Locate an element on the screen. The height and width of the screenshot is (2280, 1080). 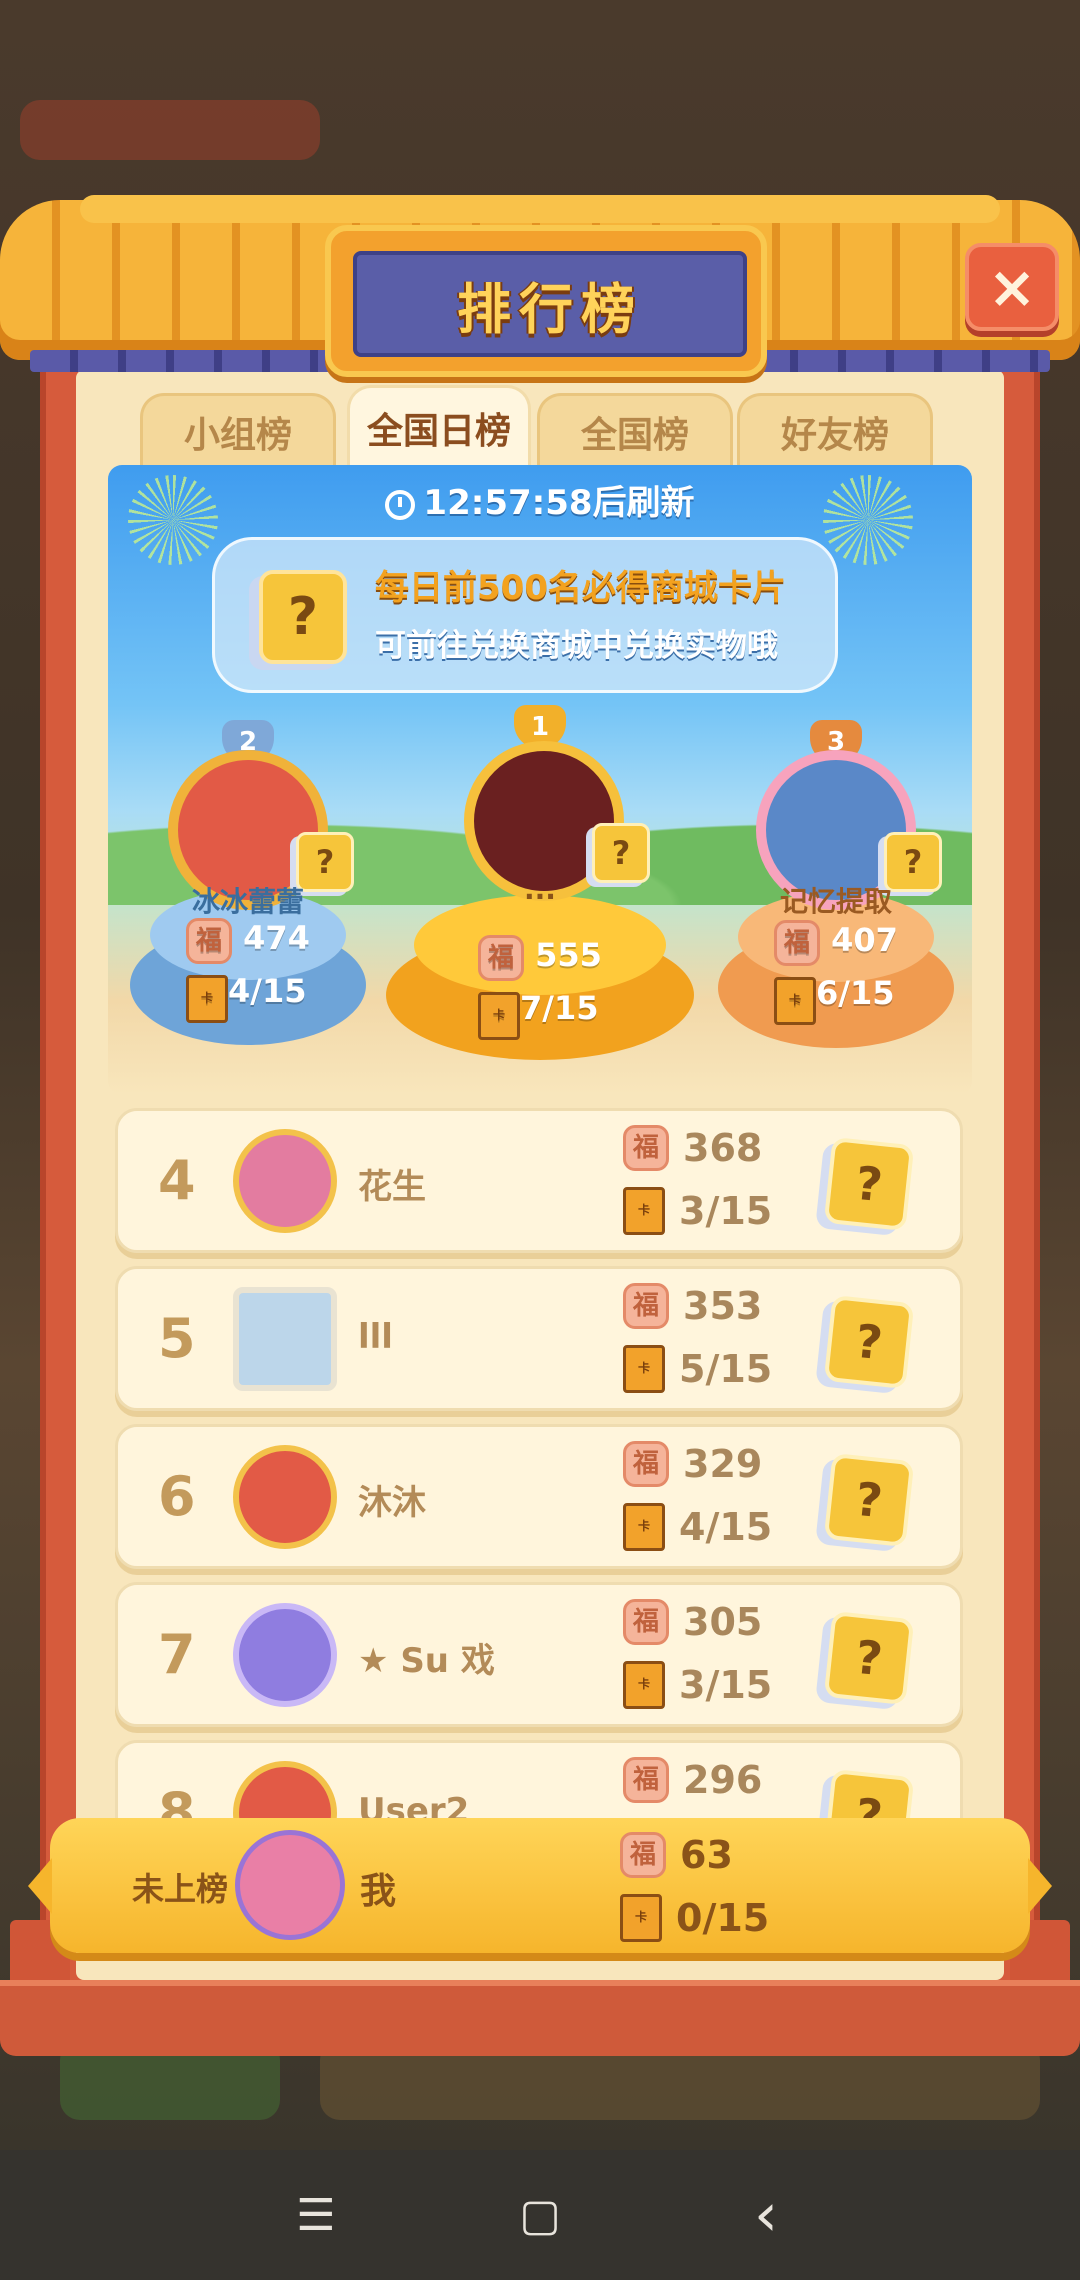
list-item: 5 lll 福 353 卡 5/15 ? is located at coordinates (539, 1338).